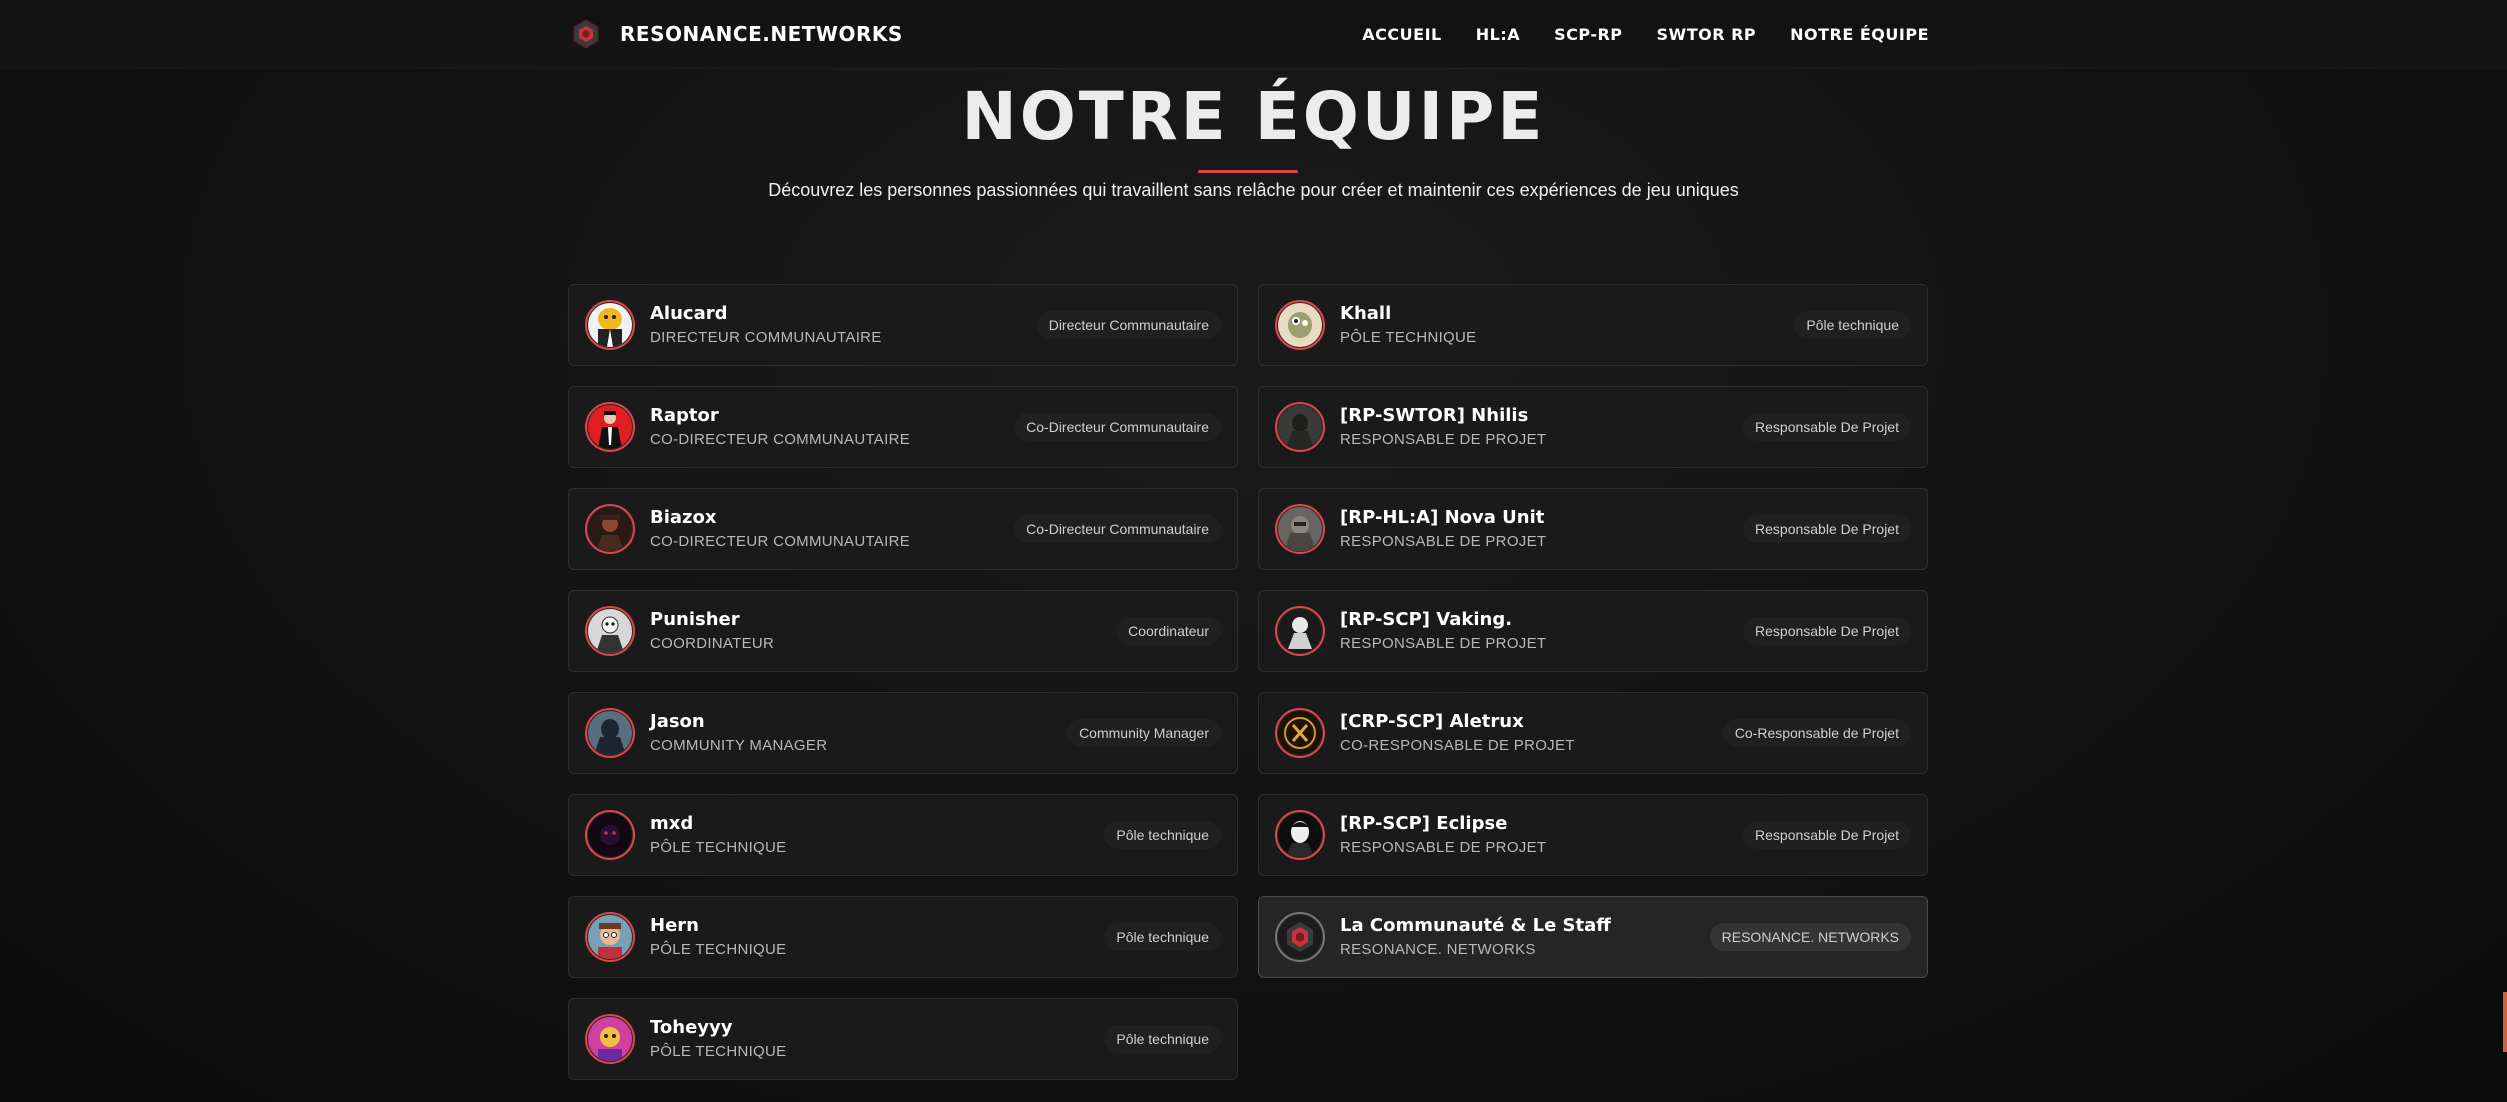 The height and width of the screenshot is (1102, 2507). Describe the element at coordinates (1253, 116) in the screenshot. I see `page-title: NOTRE ÉQUIPE` at that location.